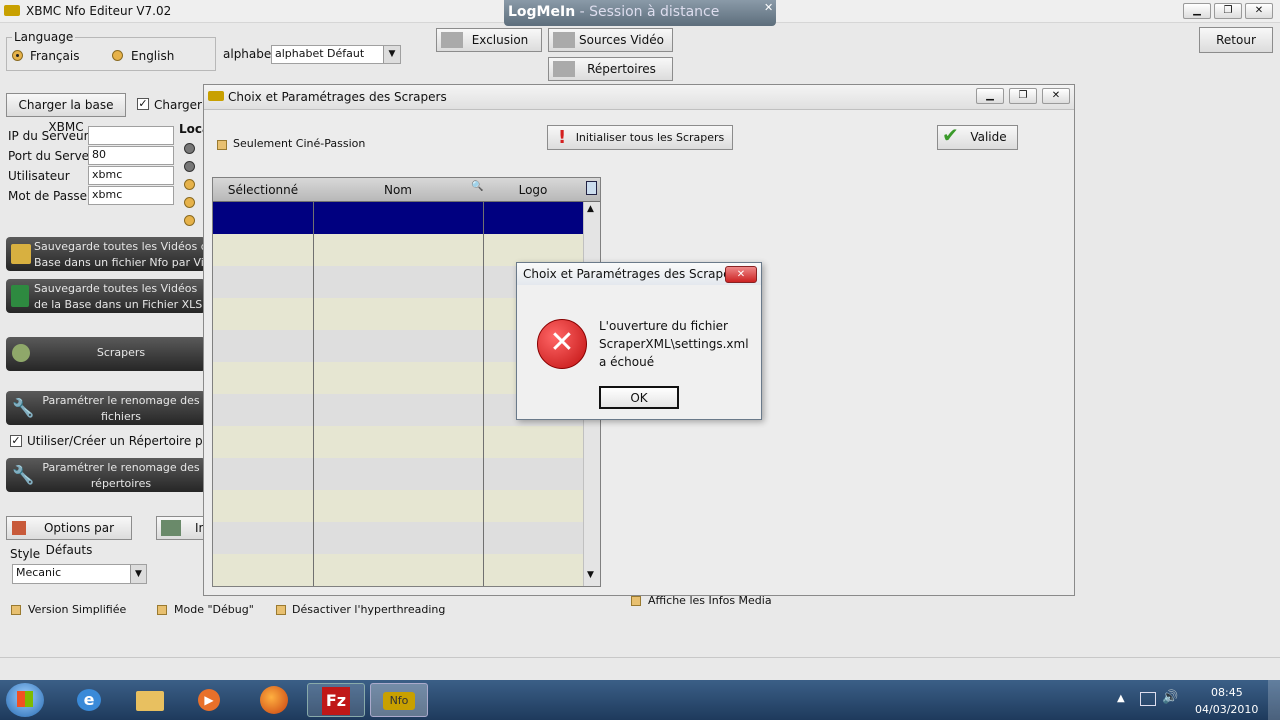 This screenshot has height=720, width=1280. I want to click on style-select: Mecanic ▼, so click(79, 574).